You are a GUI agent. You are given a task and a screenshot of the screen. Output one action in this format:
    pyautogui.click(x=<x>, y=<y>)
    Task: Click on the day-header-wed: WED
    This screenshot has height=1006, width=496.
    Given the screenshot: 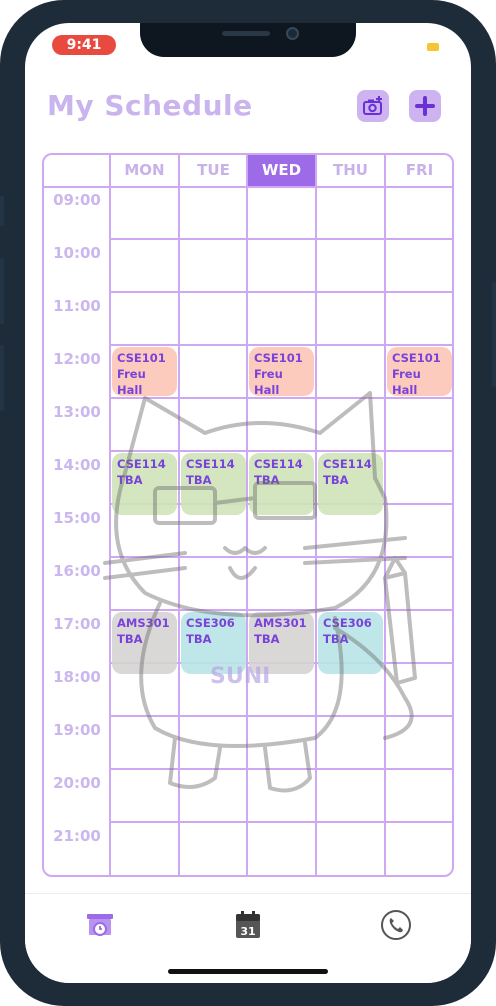 What is the action you would take?
    pyautogui.click(x=281, y=170)
    